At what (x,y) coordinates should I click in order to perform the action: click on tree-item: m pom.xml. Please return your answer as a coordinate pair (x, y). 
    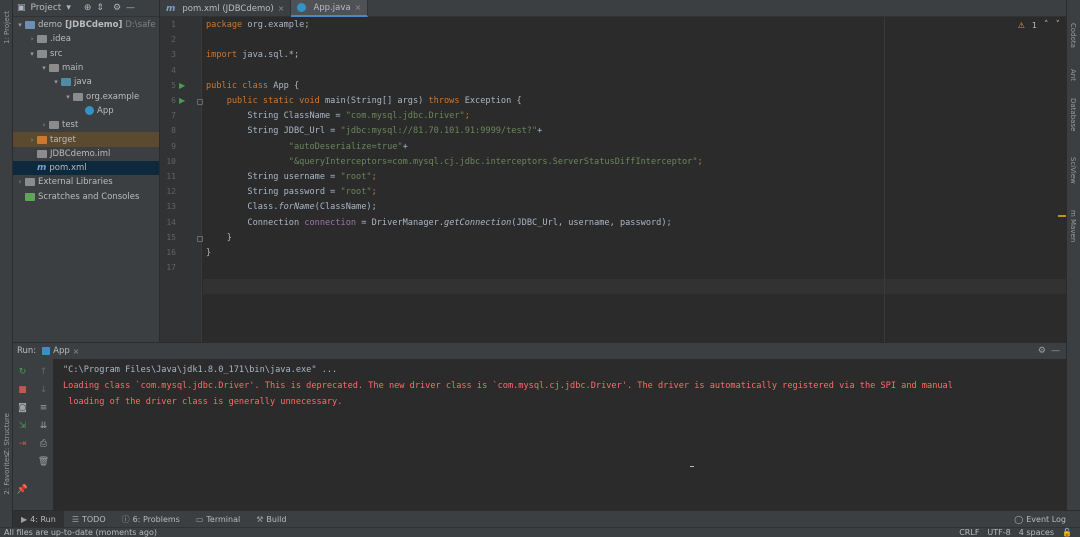
    Looking at the image, I should click on (86, 168).